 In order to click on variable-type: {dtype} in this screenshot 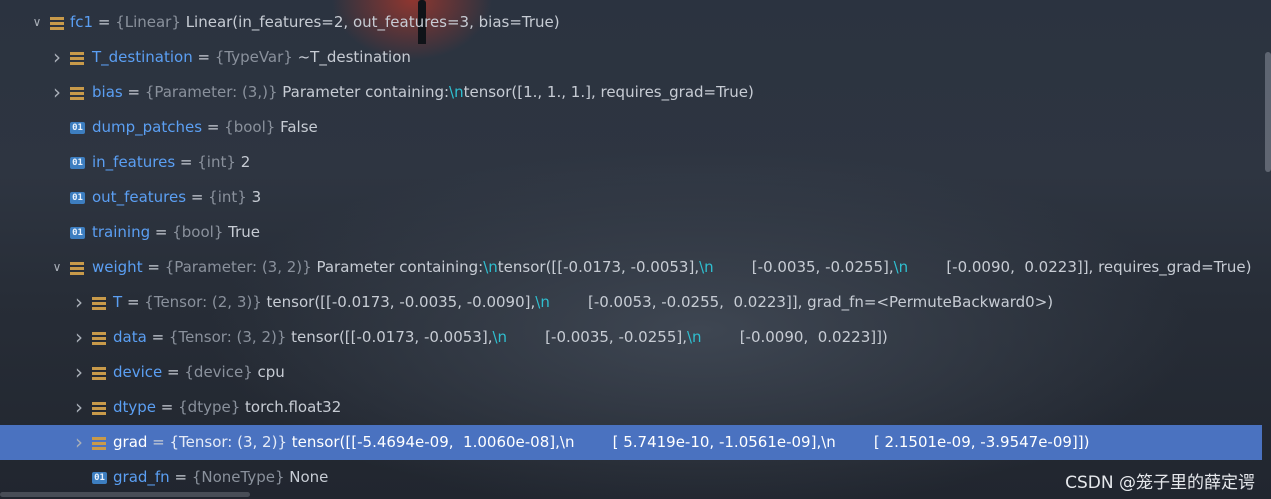, I will do `click(209, 407)`.